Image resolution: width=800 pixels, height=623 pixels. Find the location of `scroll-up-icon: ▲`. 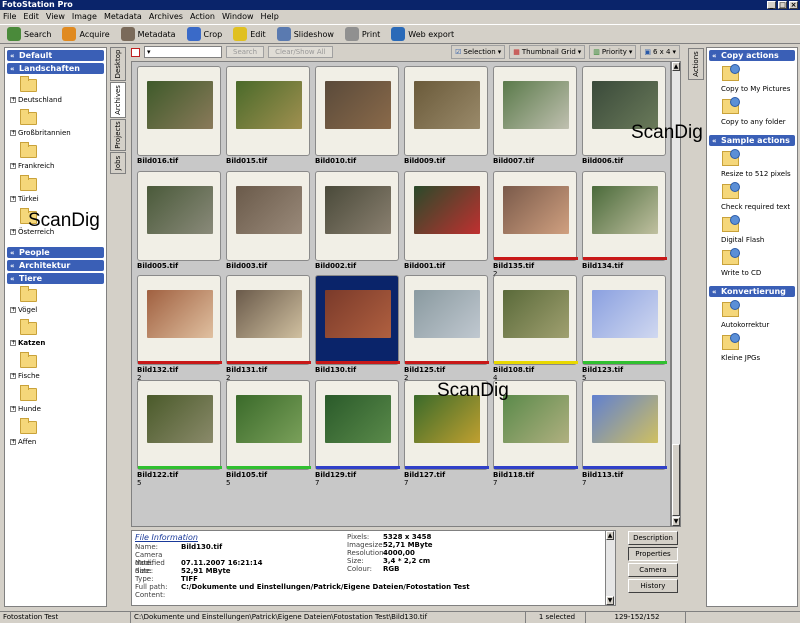

scroll-up-icon: ▲ is located at coordinates (676, 66).